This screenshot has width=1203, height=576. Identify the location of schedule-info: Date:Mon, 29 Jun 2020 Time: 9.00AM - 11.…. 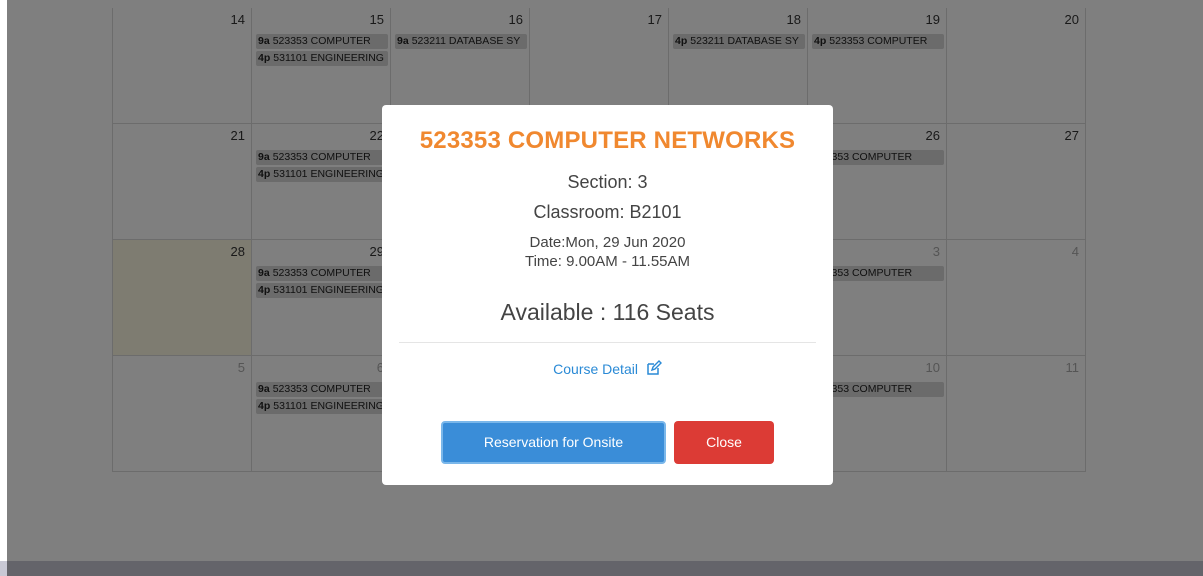
(607, 252).